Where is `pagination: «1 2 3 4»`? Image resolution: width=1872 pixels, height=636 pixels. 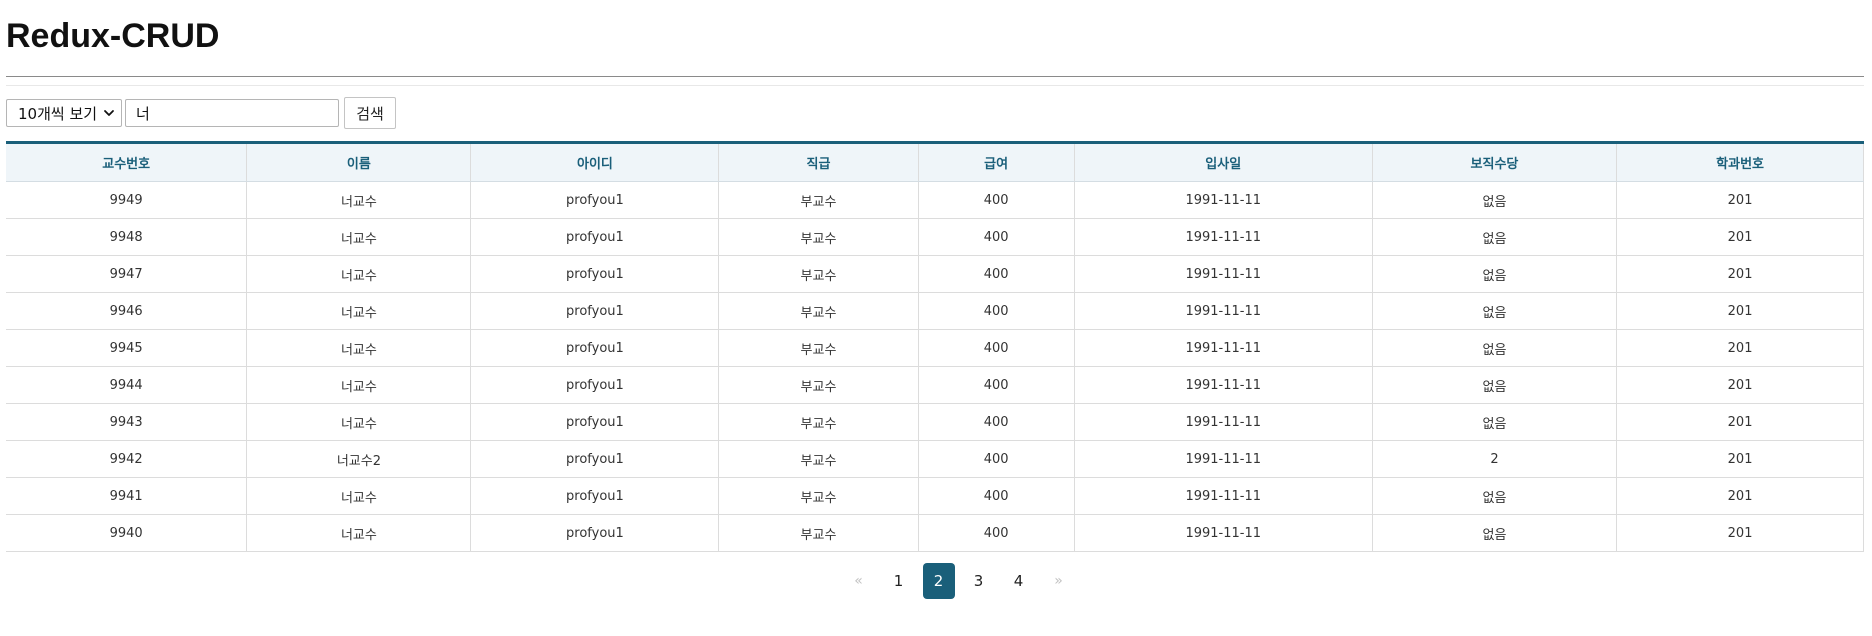
pagination: «1 2 3 4» is located at coordinates (936, 581).